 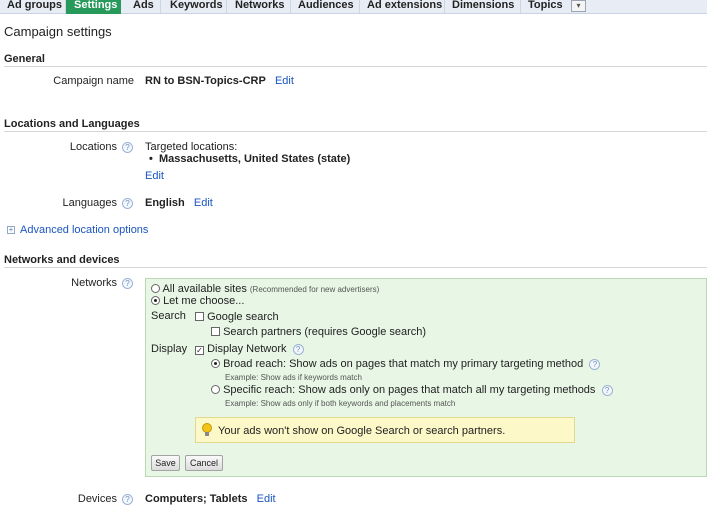 I want to click on languages-row: English Edit, so click(x=179, y=203).